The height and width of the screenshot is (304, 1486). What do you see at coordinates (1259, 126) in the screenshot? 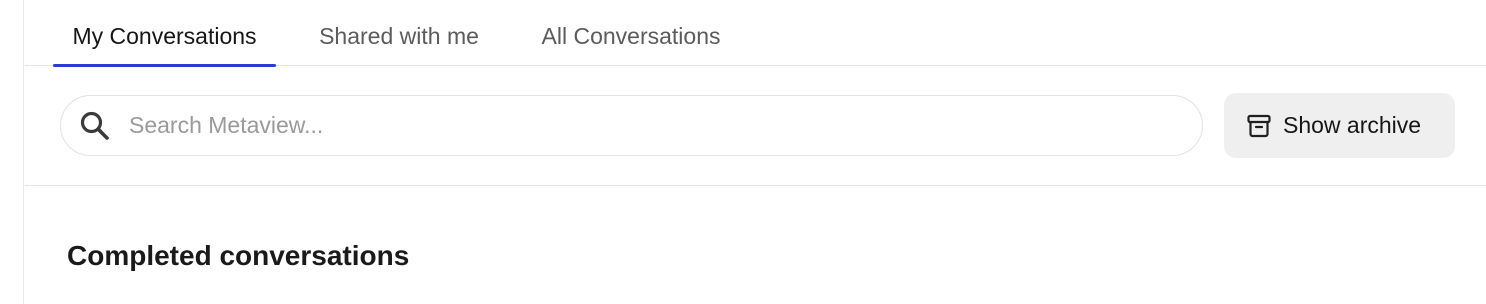
I see `archive-box-icon` at bounding box center [1259, 126].